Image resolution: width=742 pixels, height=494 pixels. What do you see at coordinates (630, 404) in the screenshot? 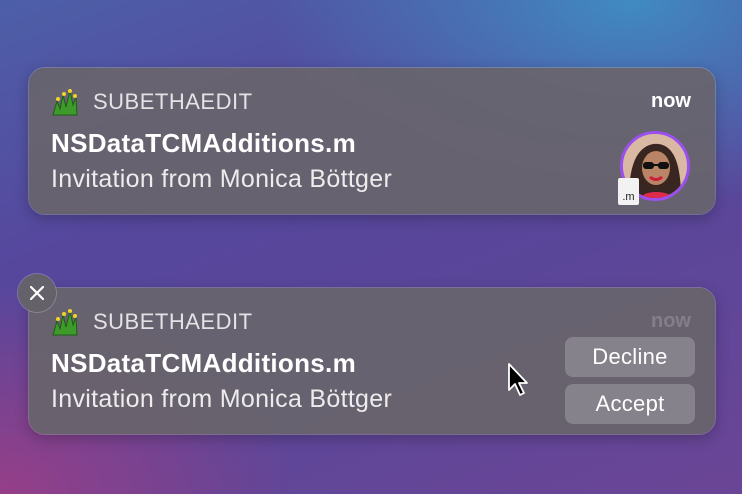
I see `accept-button: Accept` at bounding box center [630, 404].